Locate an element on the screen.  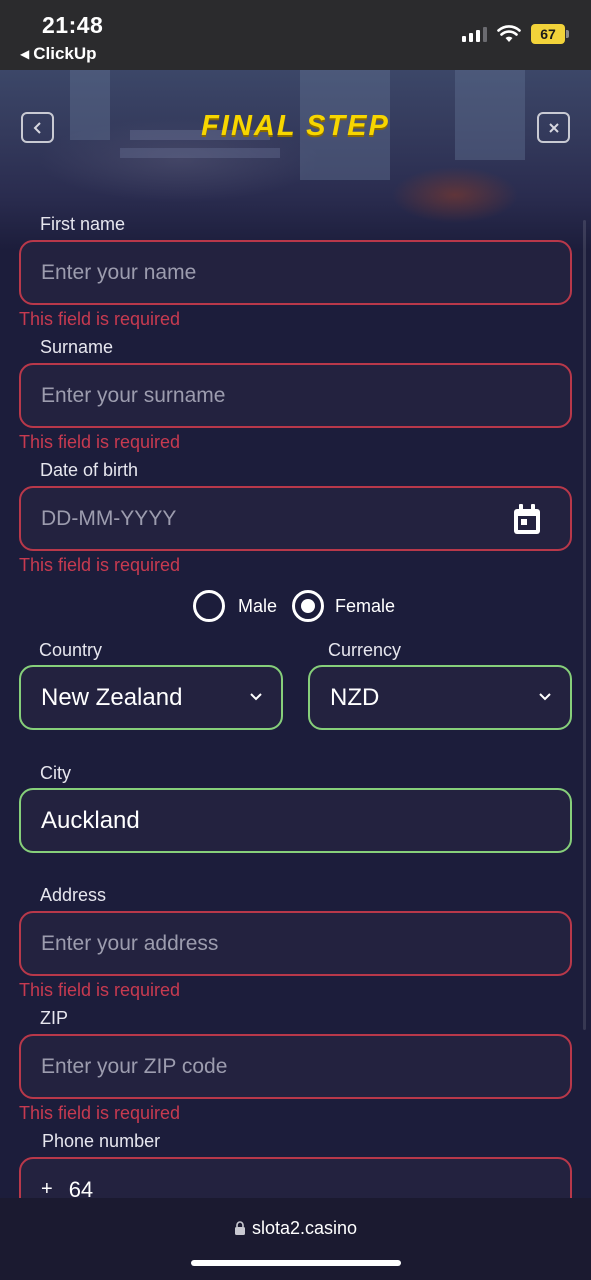
close-icon is located at coordinates (553, 127).